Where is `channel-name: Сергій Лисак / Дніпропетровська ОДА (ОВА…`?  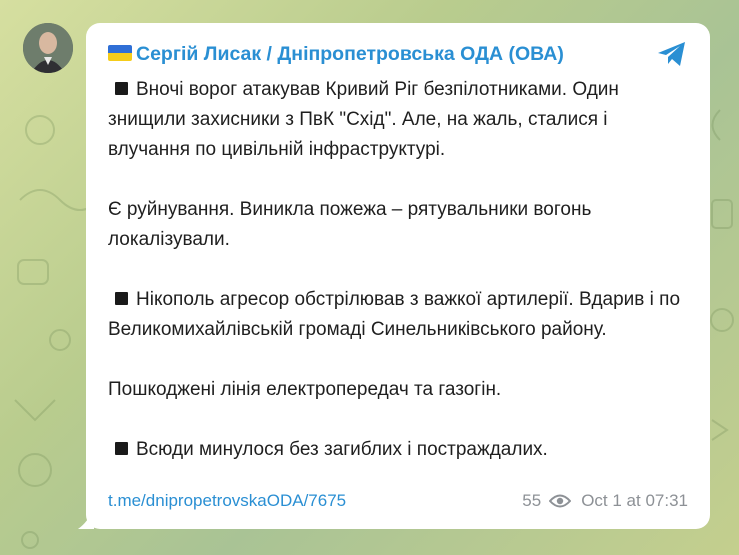 channel-name: Сергій Лисак / Дніпропетровська ОДА (ОВА… is located at coordinates (350, 54).